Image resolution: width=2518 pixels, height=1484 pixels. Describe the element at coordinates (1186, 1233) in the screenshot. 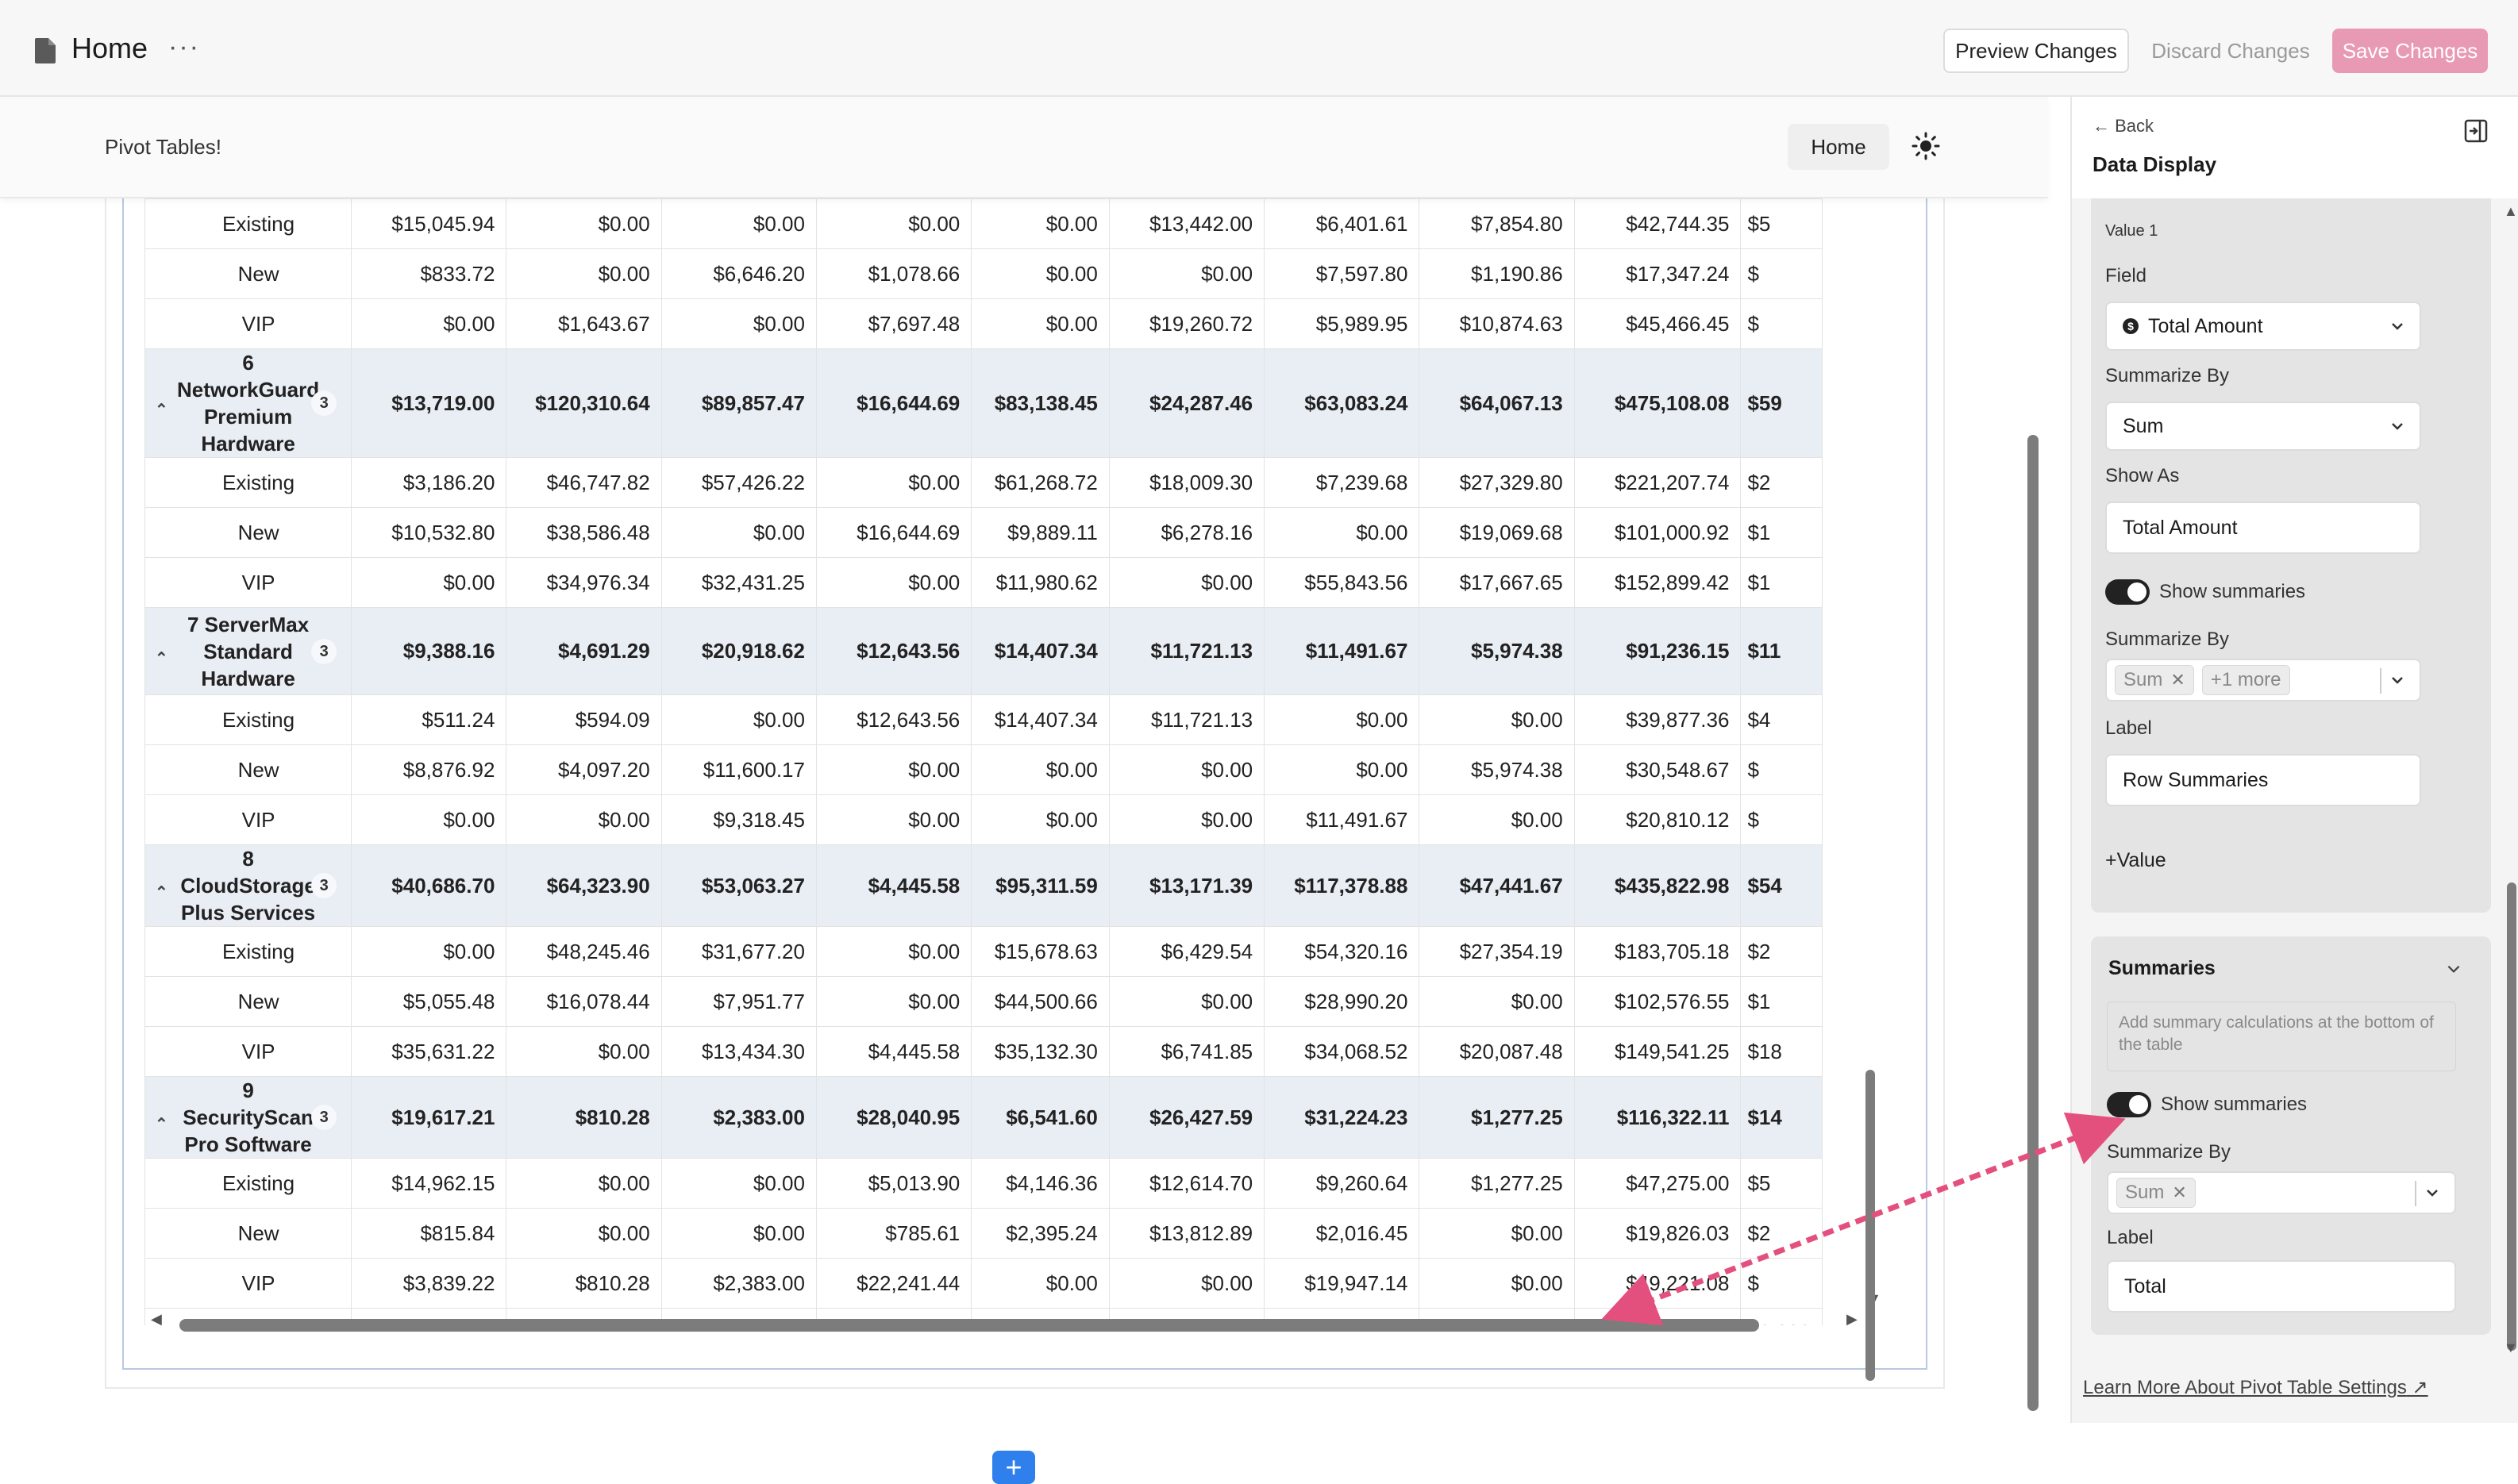

I see `table-cell: $13,812.89` at that location.